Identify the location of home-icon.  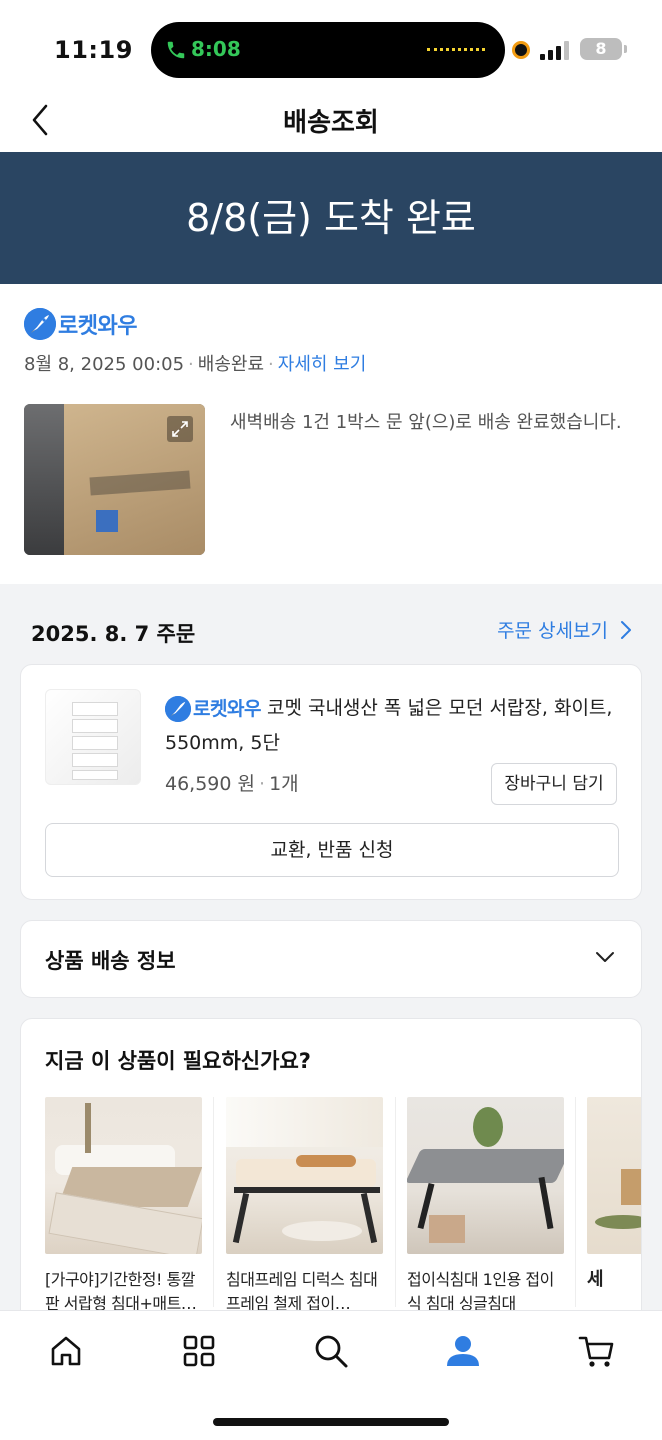
(66, 1351).